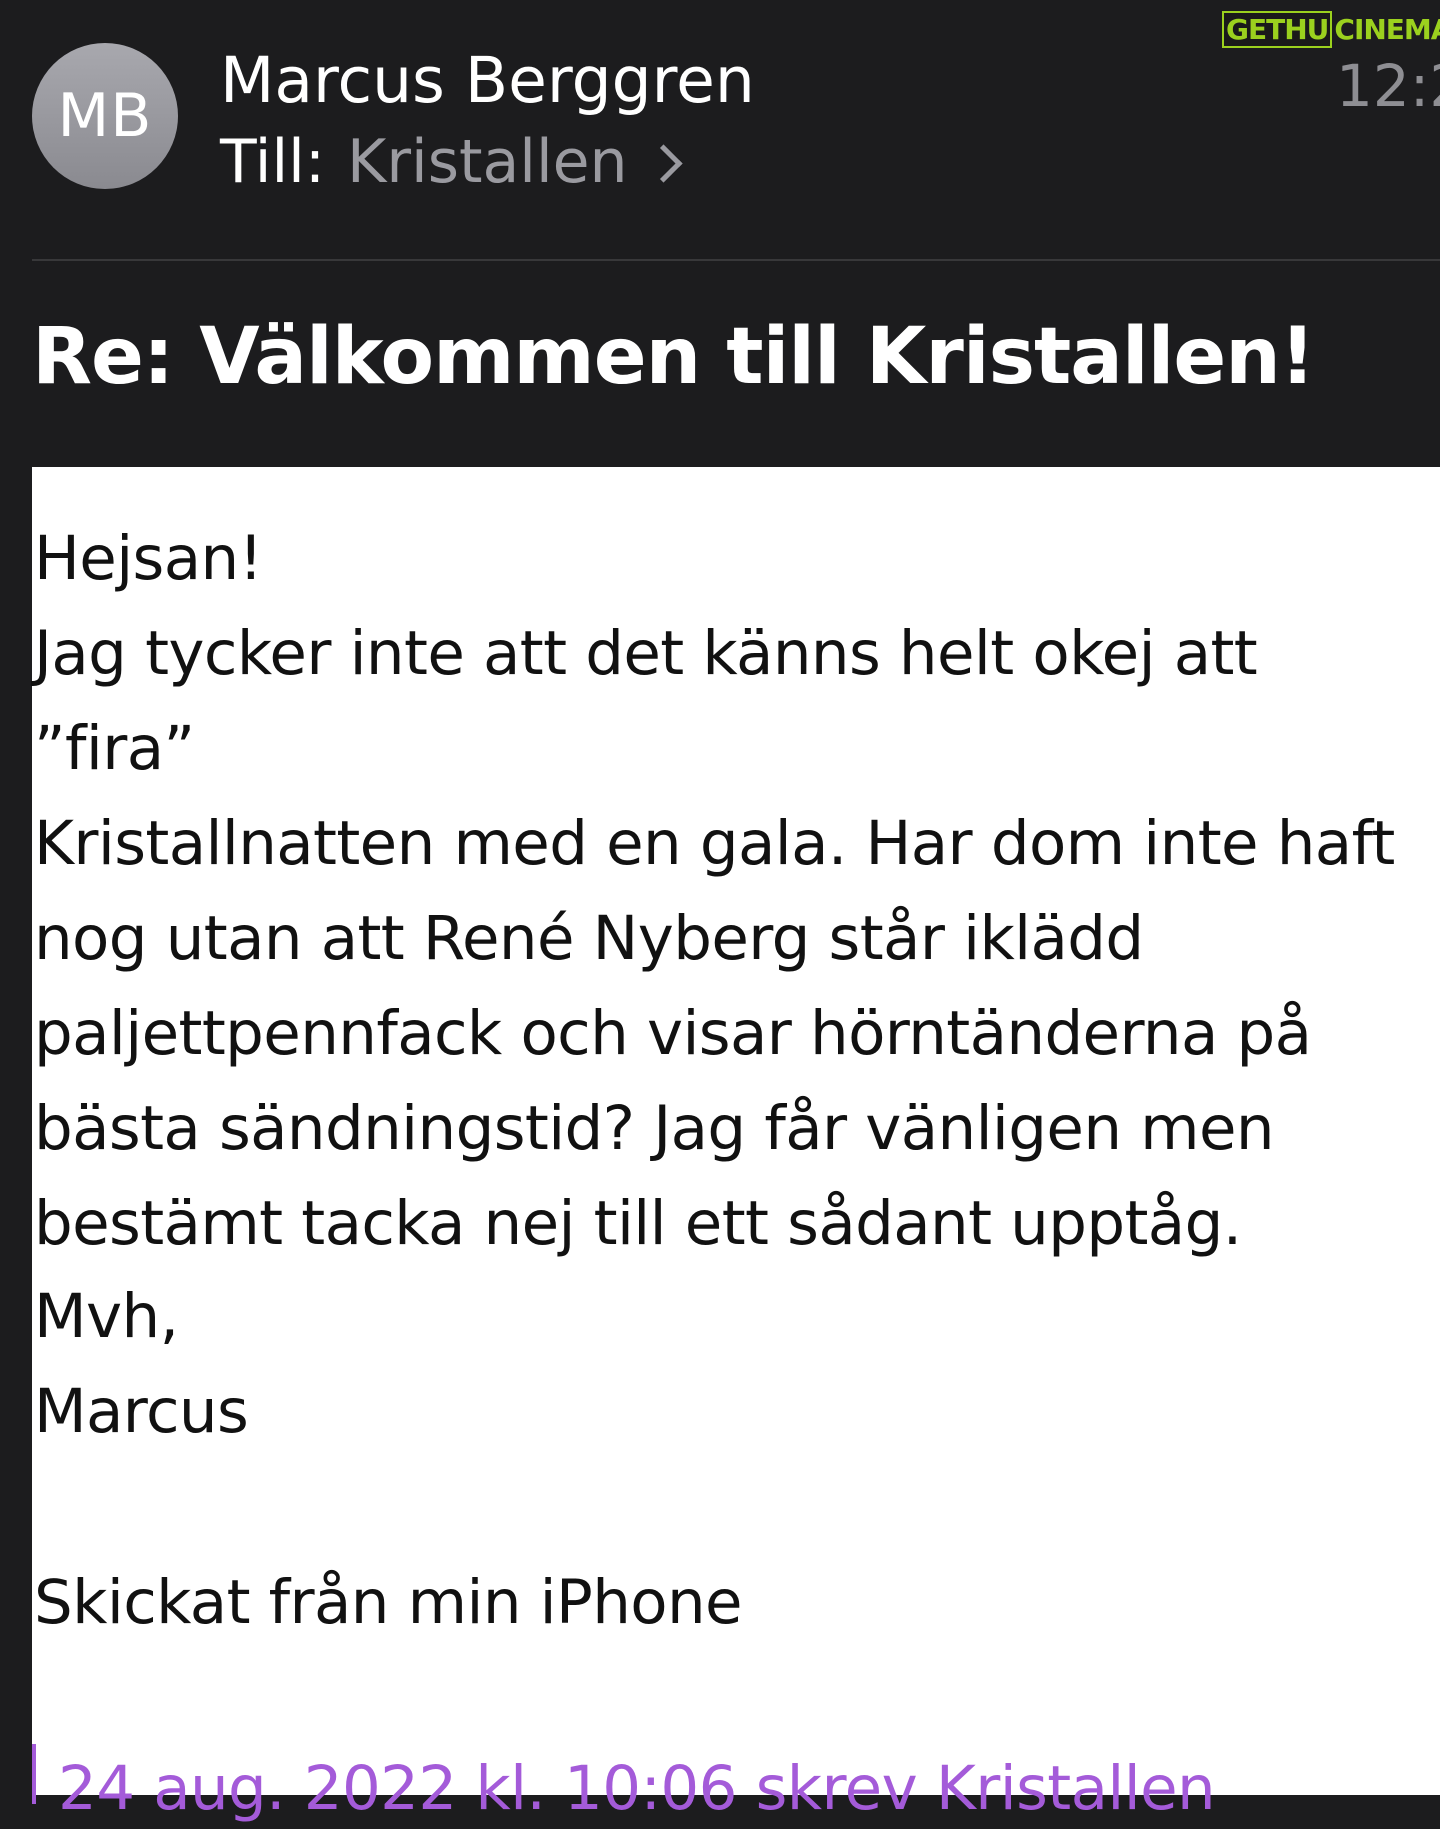 This screenshot has width=1440, height=1829. I want to click on quote-bar, so click(34, 1774).